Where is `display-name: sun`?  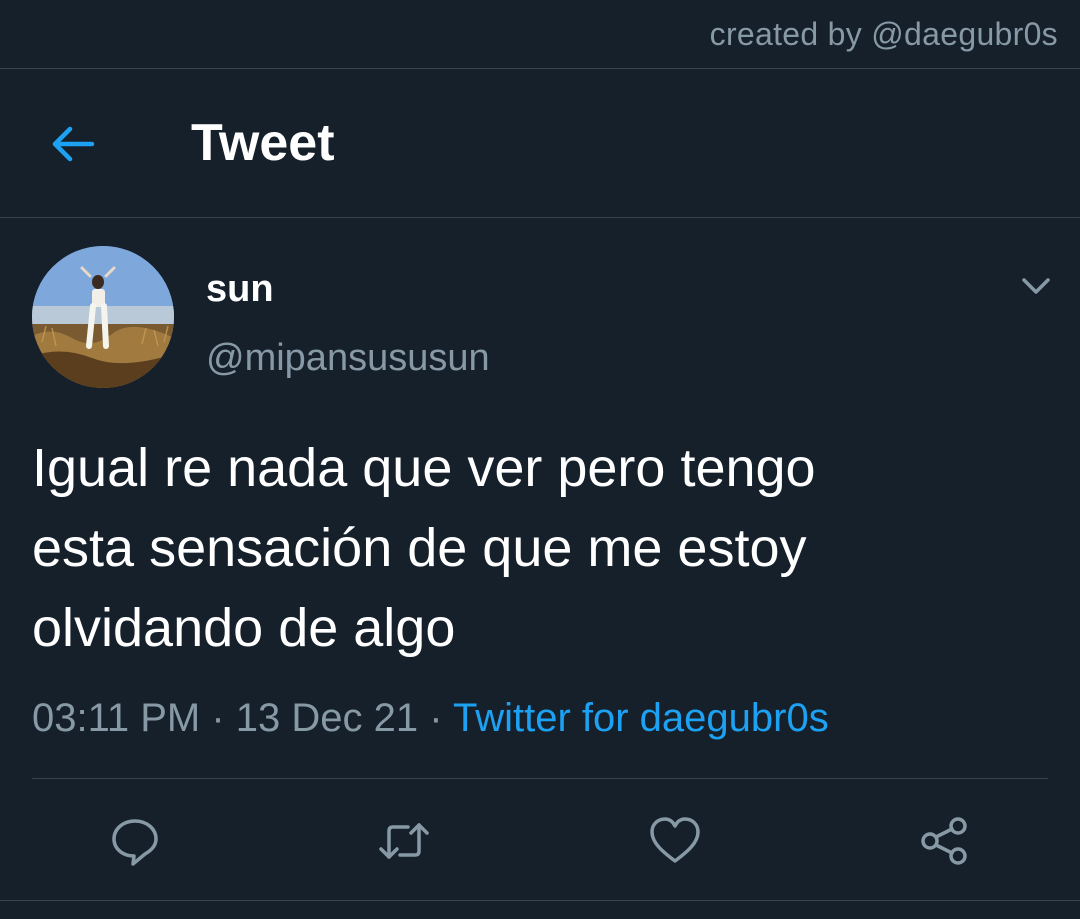
display-name: sun is located at coordinates (240, 289).